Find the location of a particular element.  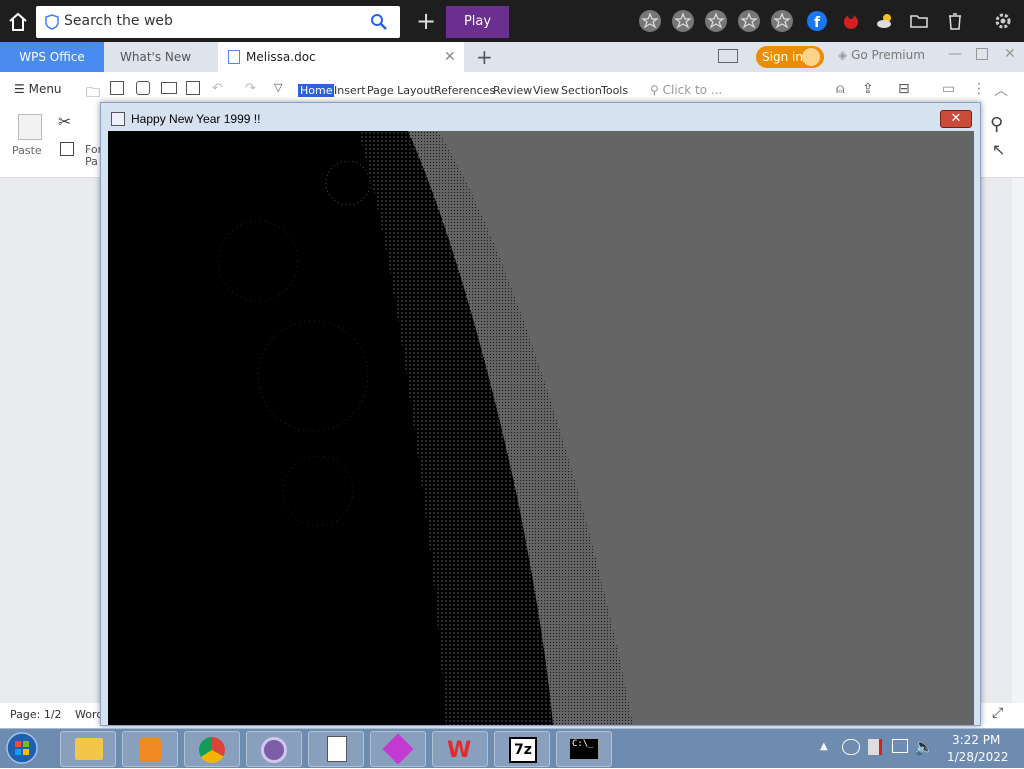

diamond-icon is located at coordinates (398, 749).